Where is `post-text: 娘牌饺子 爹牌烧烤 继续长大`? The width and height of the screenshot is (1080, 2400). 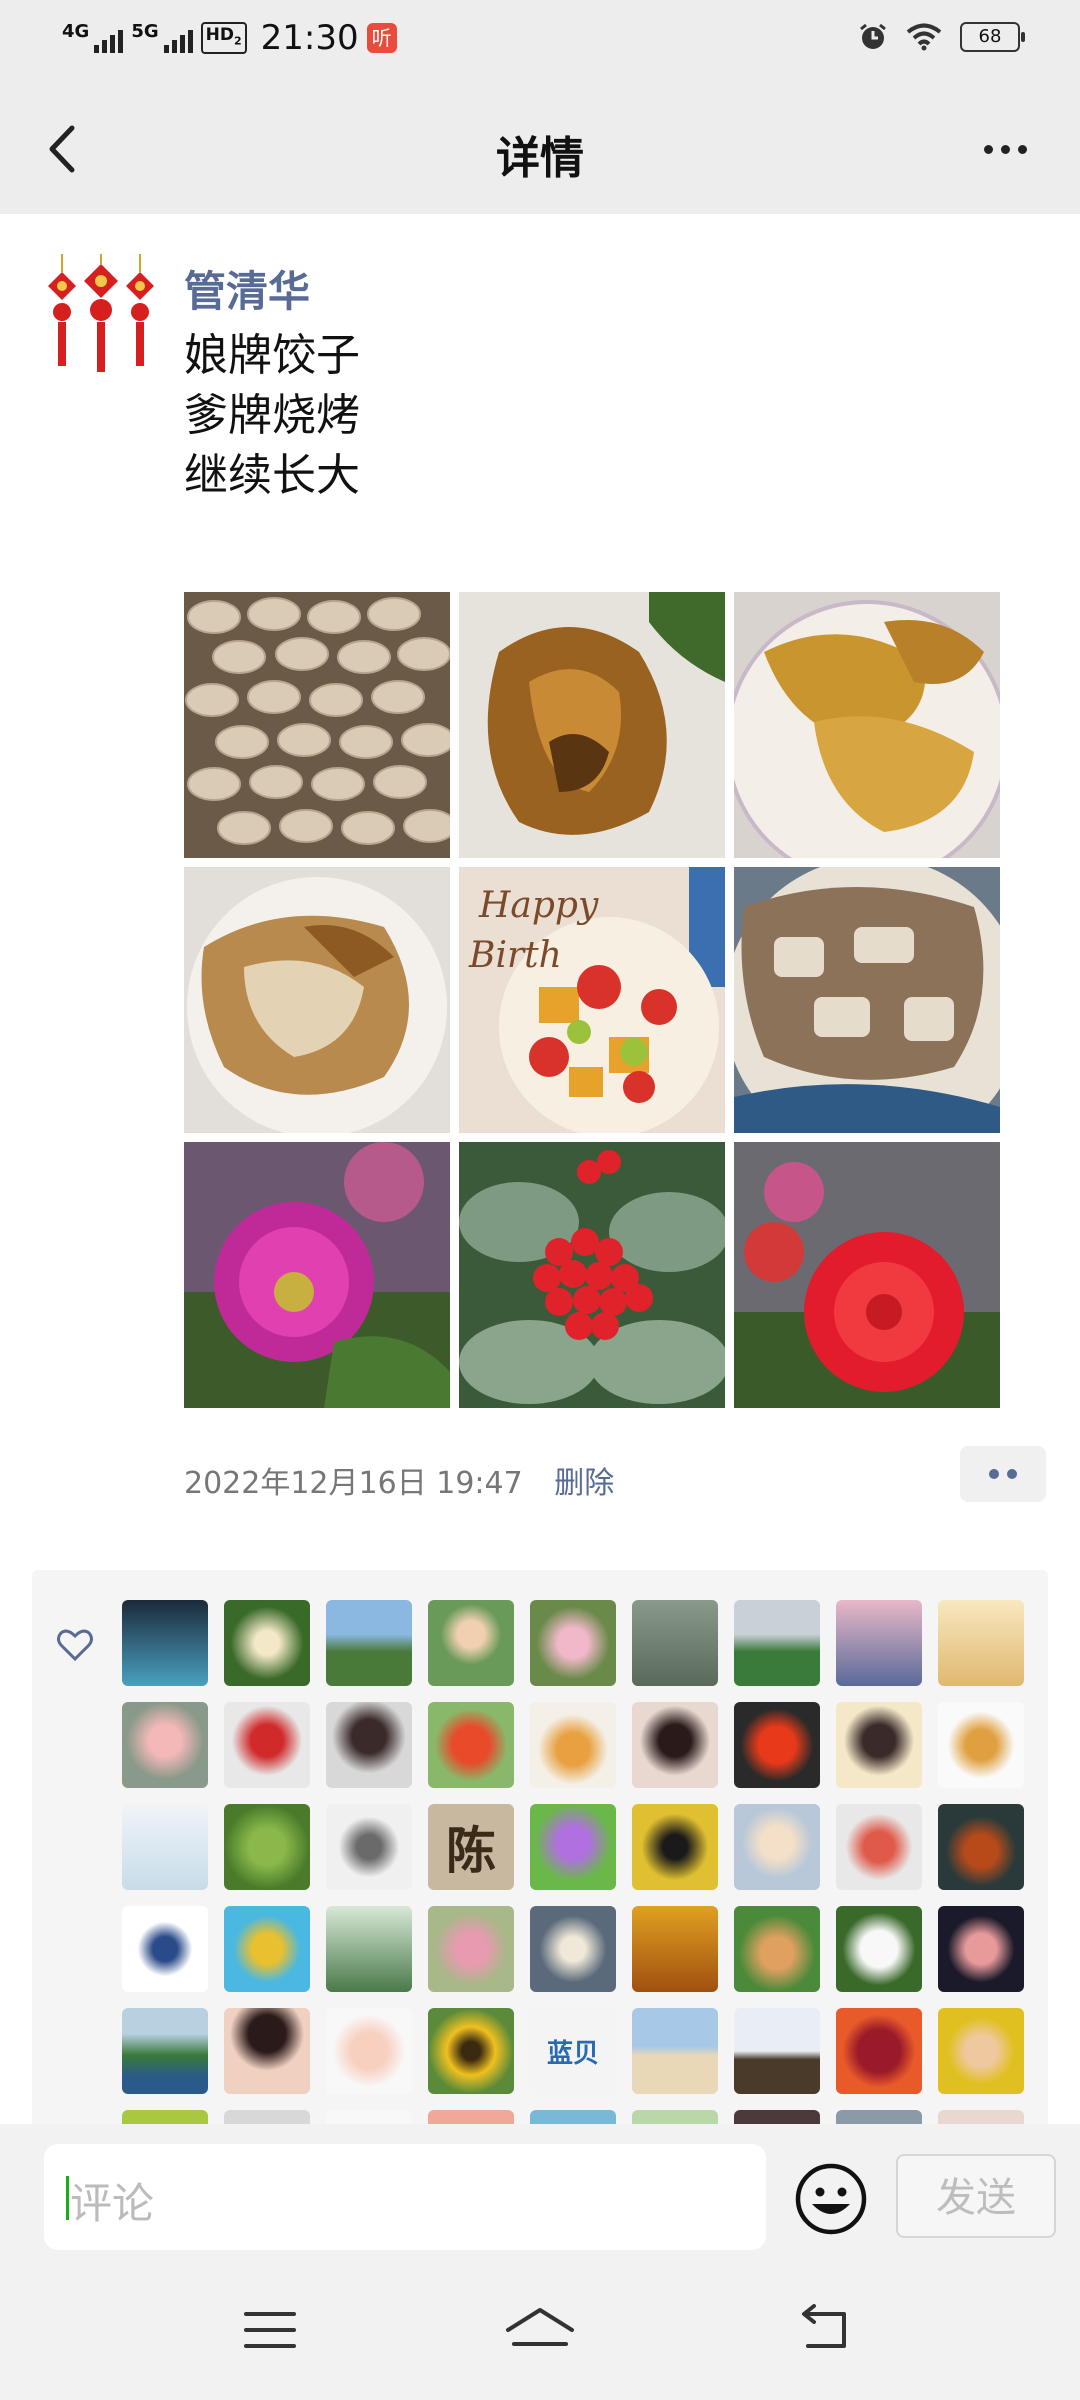
post-text: 娘牌饺子 爹牌烧烤 继续长大 is located at coordinates (272, 416).